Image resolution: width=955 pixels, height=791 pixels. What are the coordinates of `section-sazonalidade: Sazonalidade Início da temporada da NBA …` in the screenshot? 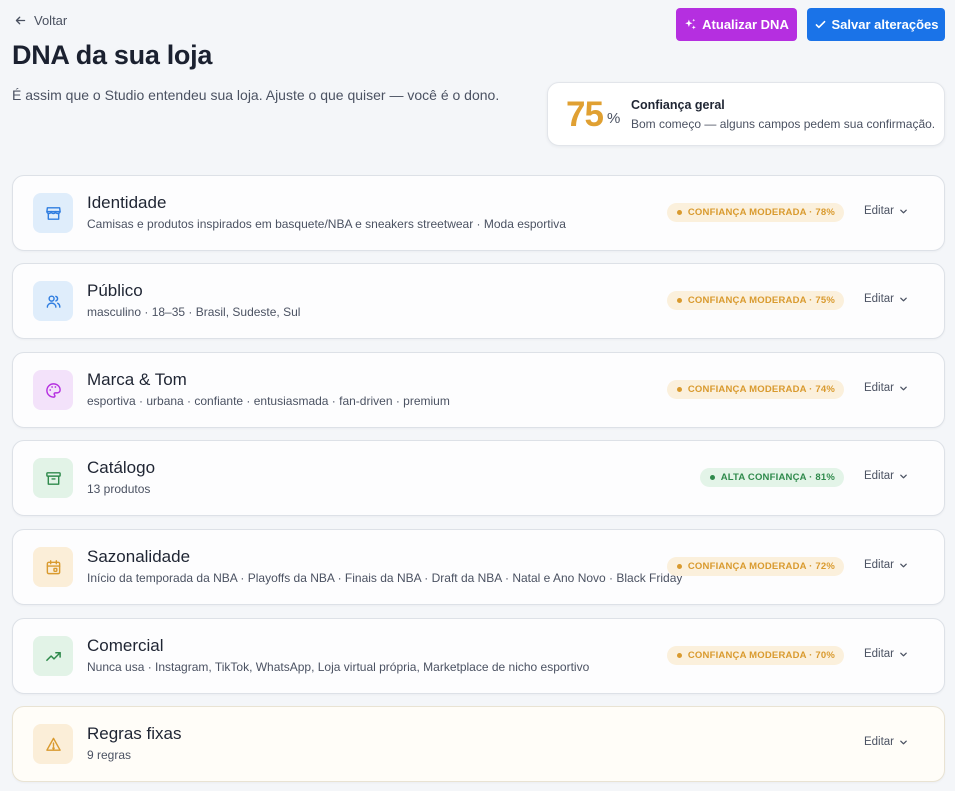 It's located at (478, 567).